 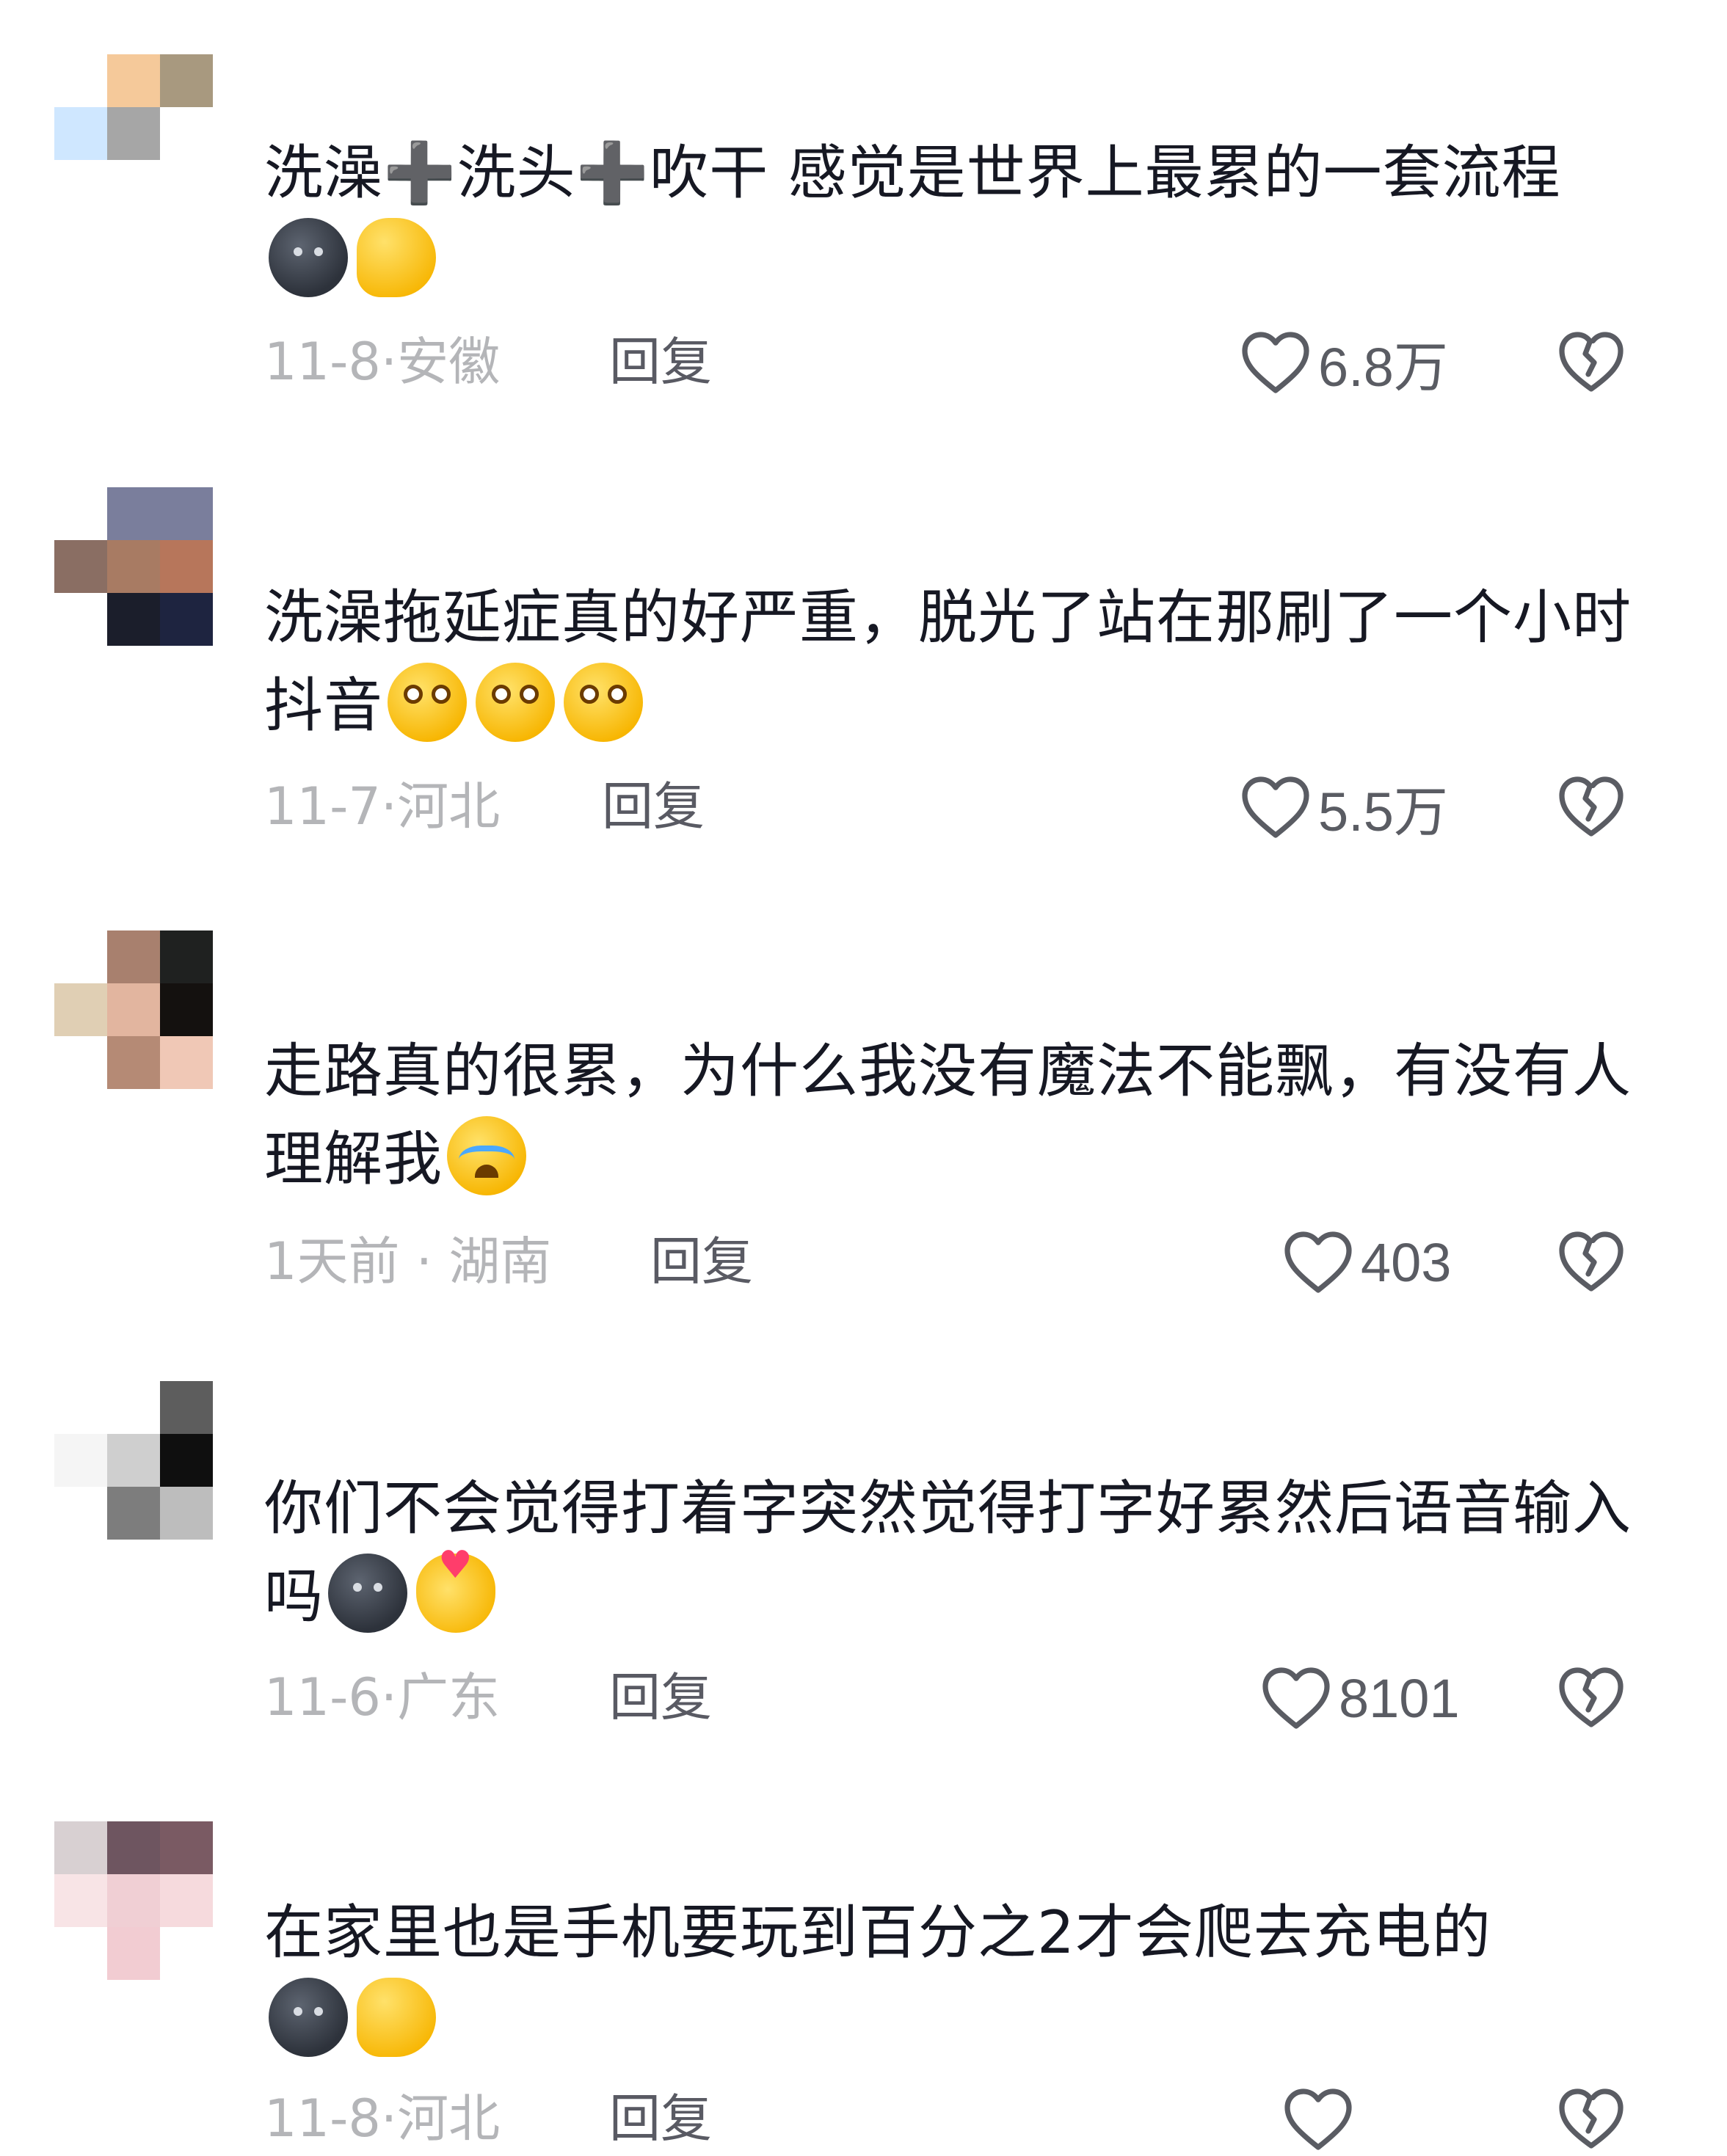 I want to click on comment-location: 安徽, so click(x=449, y=362).